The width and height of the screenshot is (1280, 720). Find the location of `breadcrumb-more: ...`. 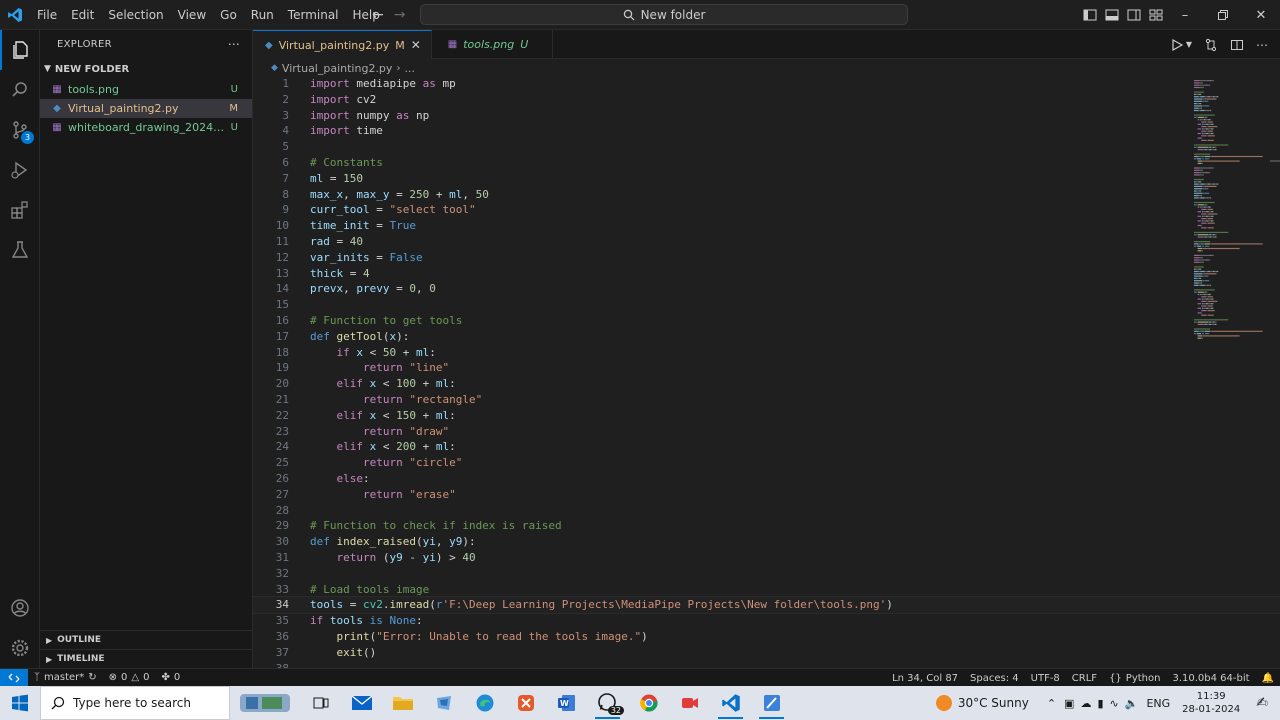

breadcrumb-more: ... is located at coordinates (409, 68).